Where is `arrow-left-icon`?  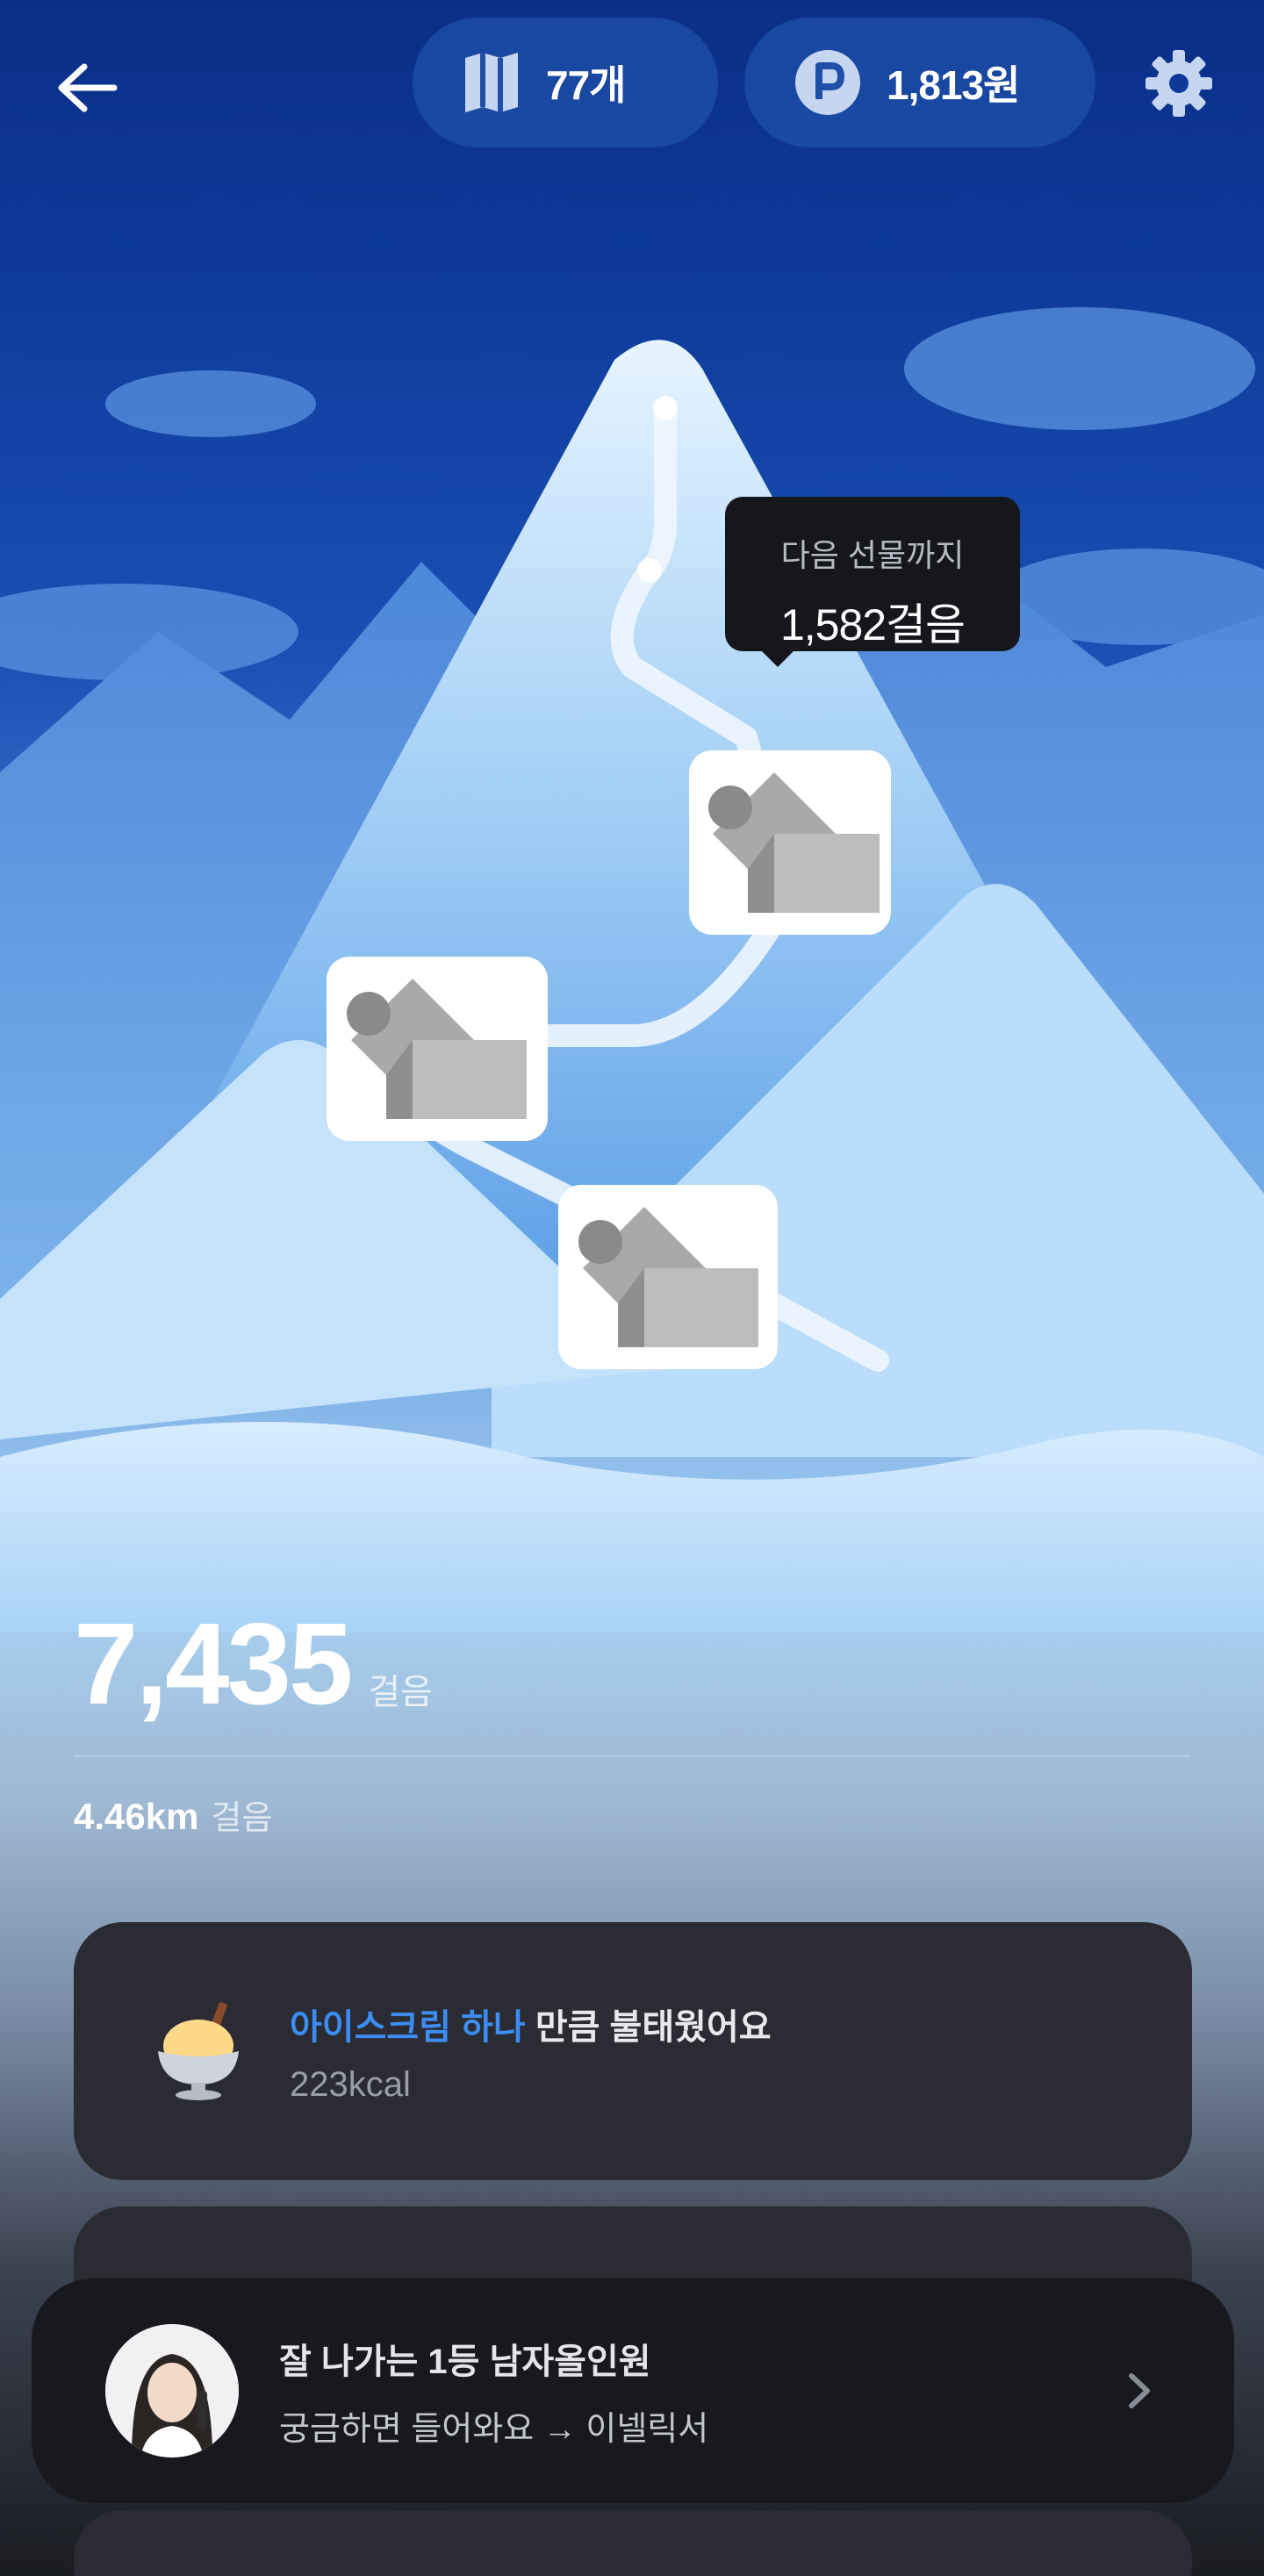 arrow-left-icon is located at coordinates (88, 87).